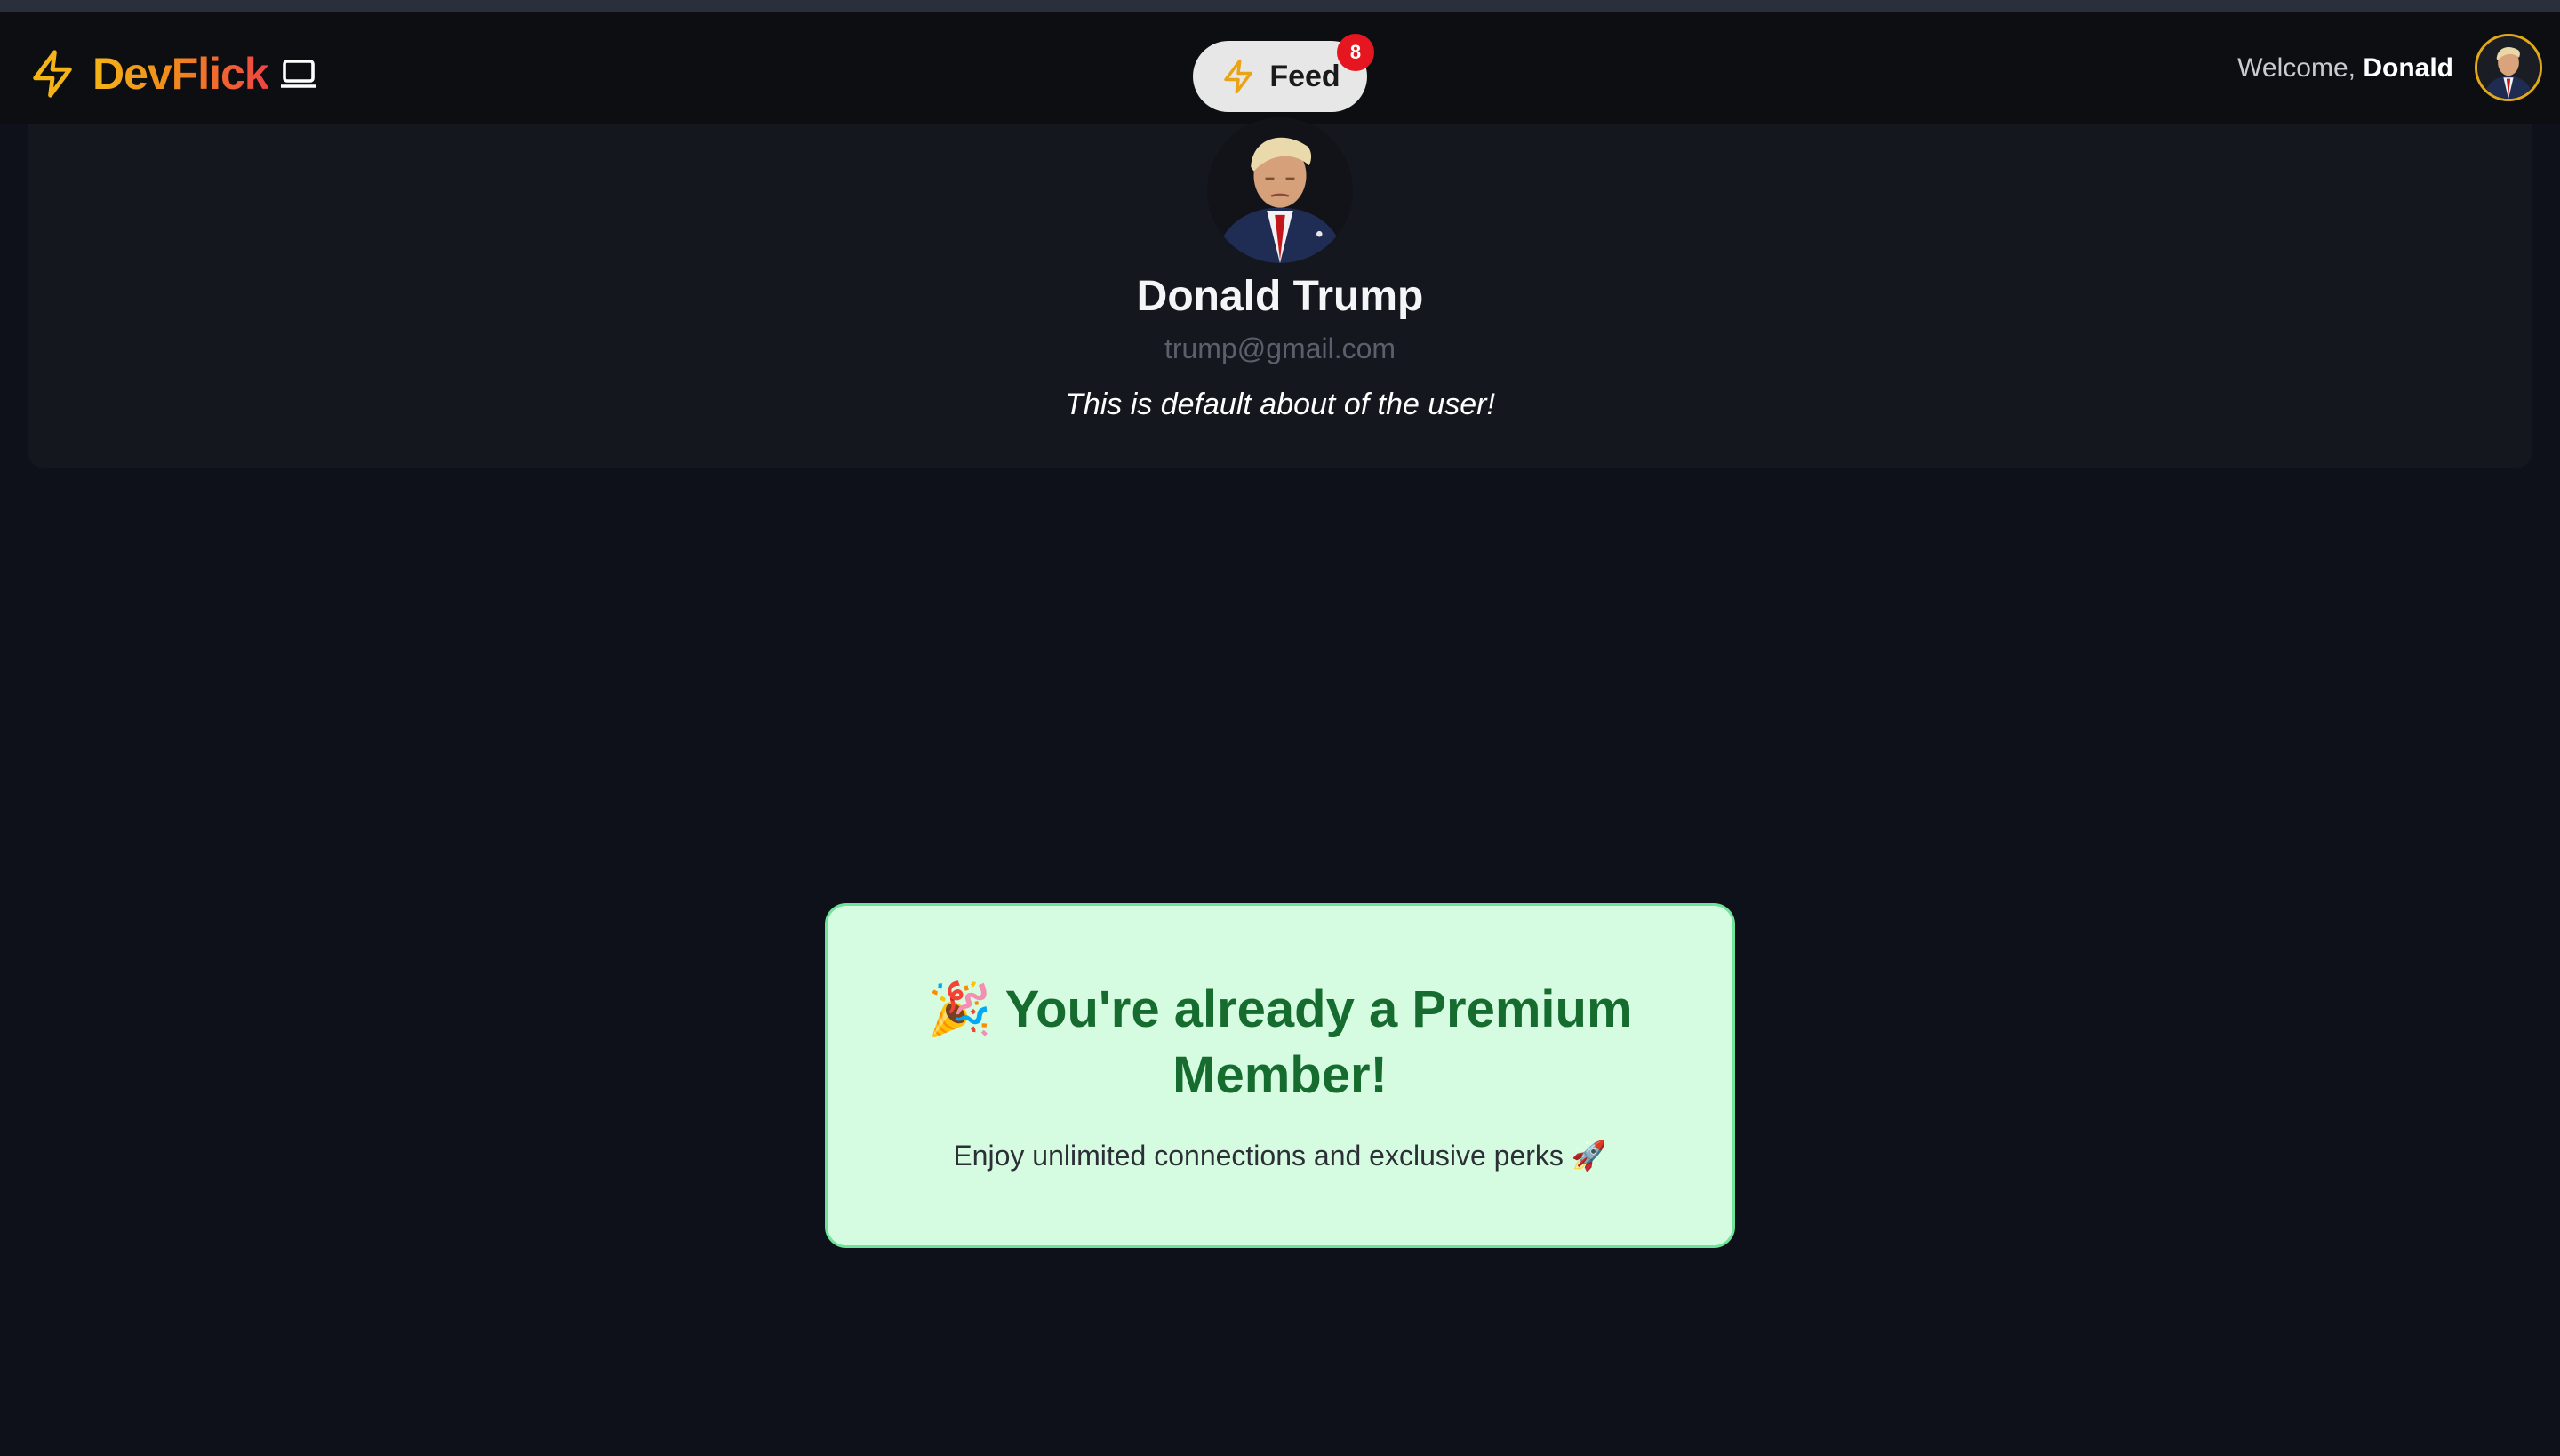 Image resolution: width=2560 pixels, height=1456 pixels. What do you see at coordinates (1280, 6) in the screenshot?
I see `browser-top-strip` at bounding box center [1280, 6].